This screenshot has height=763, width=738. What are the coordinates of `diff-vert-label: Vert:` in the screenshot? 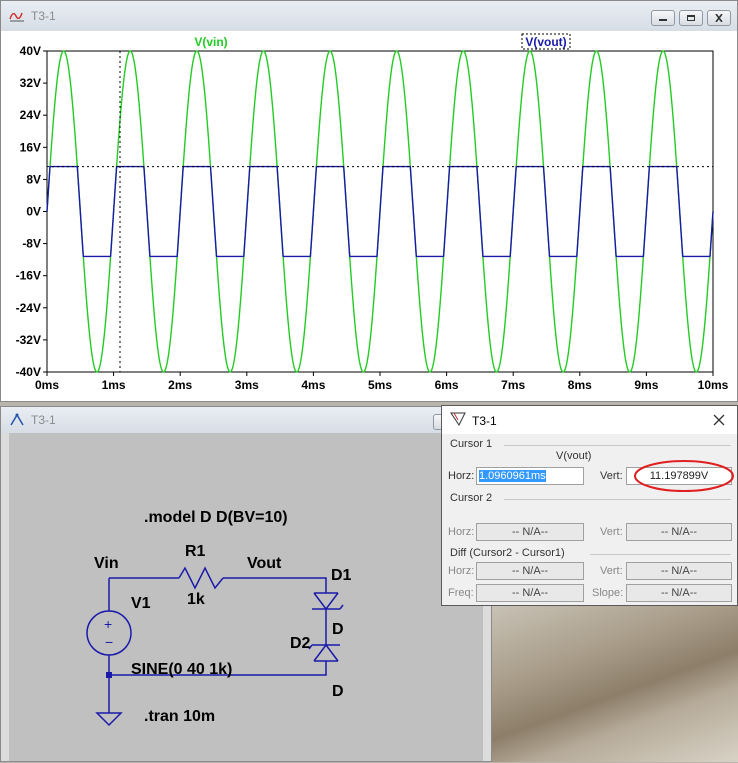 It's located at (611, 571).